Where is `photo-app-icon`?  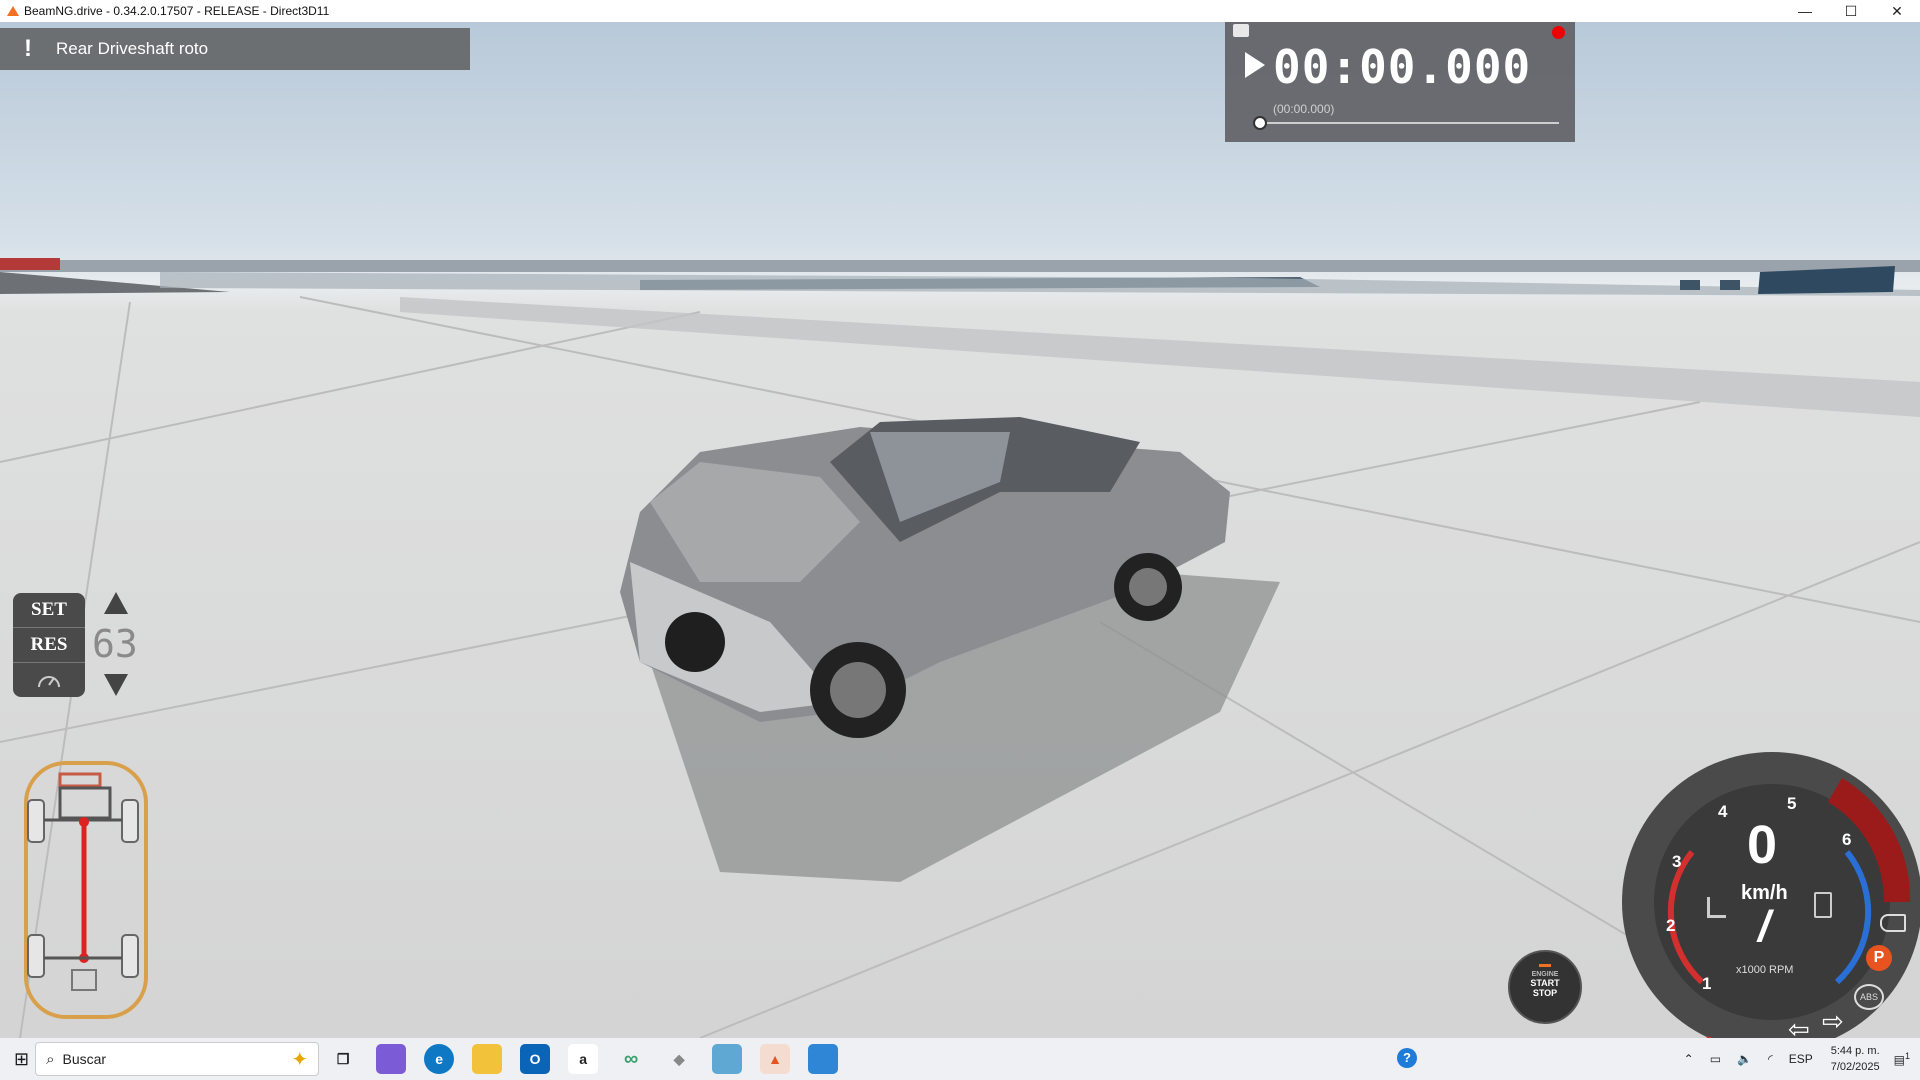 photo-app-icon is located at coordinates (823, 1059).